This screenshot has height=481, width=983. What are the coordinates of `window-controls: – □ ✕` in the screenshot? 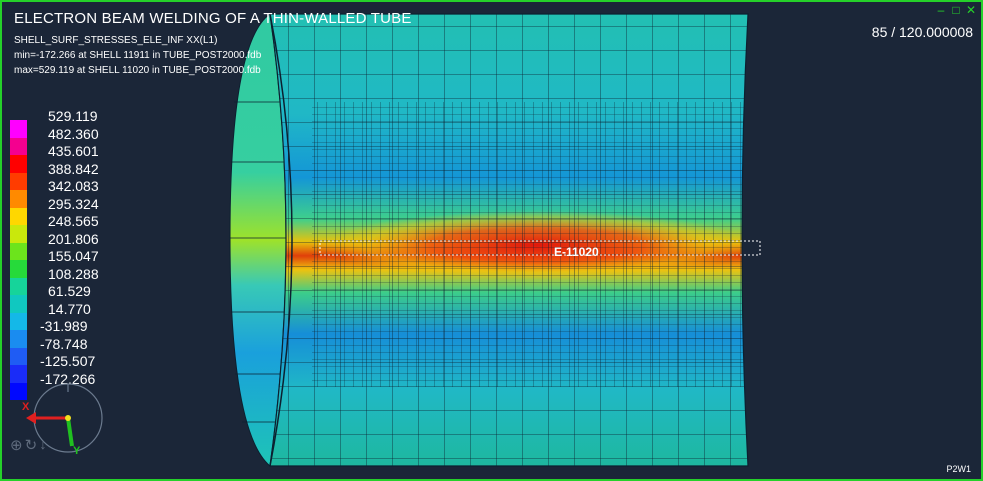 It's located at (956, 10).